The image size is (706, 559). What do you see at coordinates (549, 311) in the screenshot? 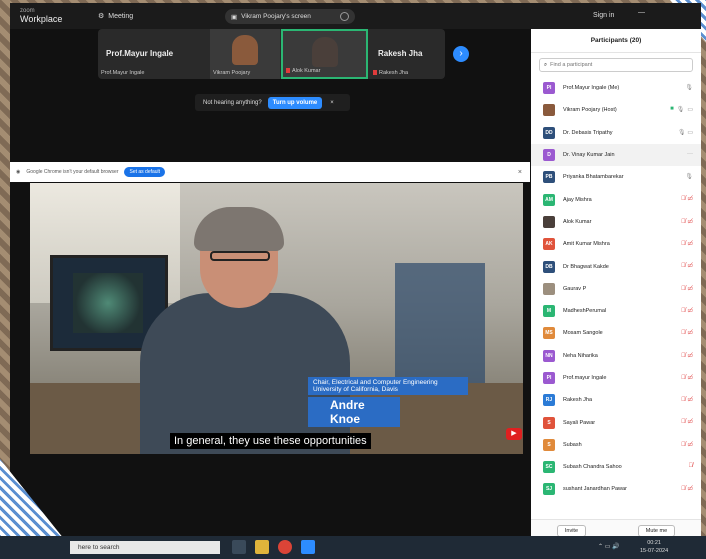
I see `avatar: M` at bounding box center [549, 311].